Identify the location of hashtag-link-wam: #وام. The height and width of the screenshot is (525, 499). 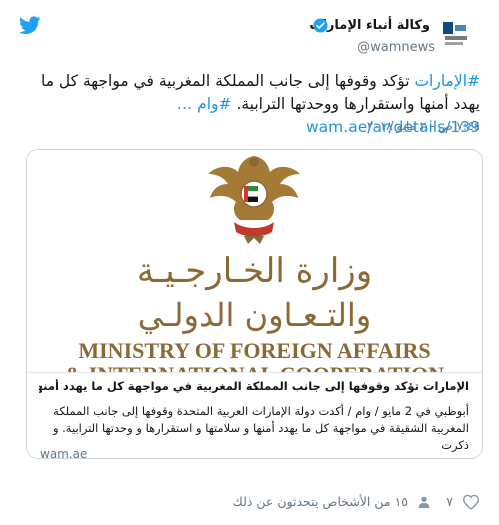
(214, 104).